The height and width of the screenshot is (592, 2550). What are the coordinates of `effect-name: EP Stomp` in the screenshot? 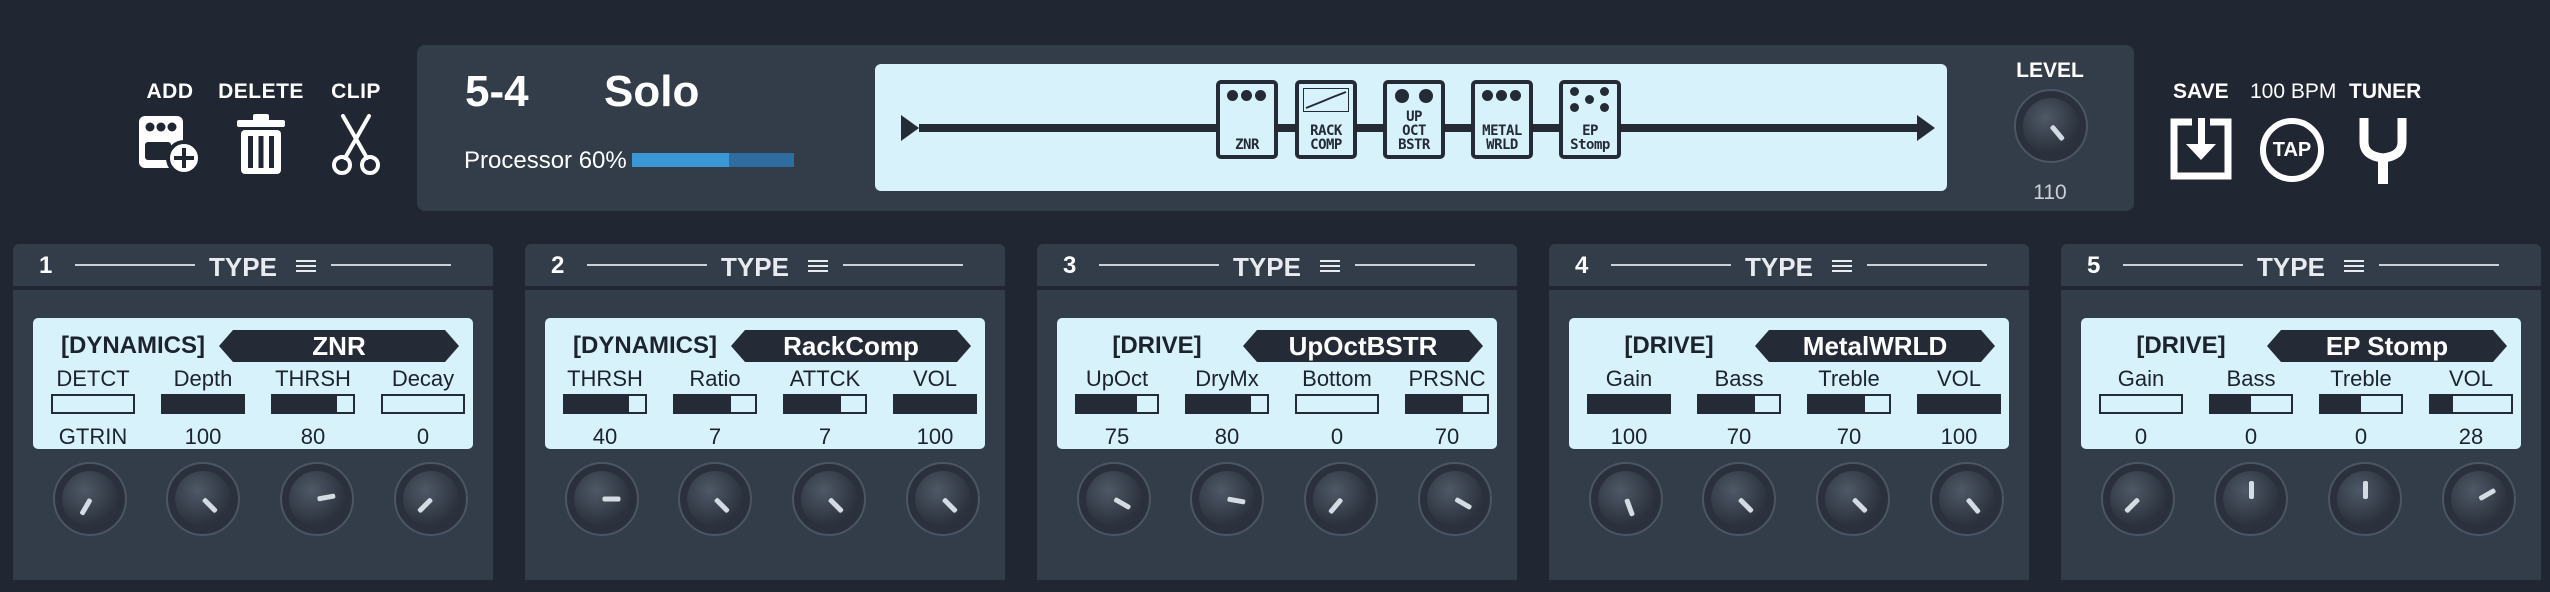 It's located at (2387, 346).